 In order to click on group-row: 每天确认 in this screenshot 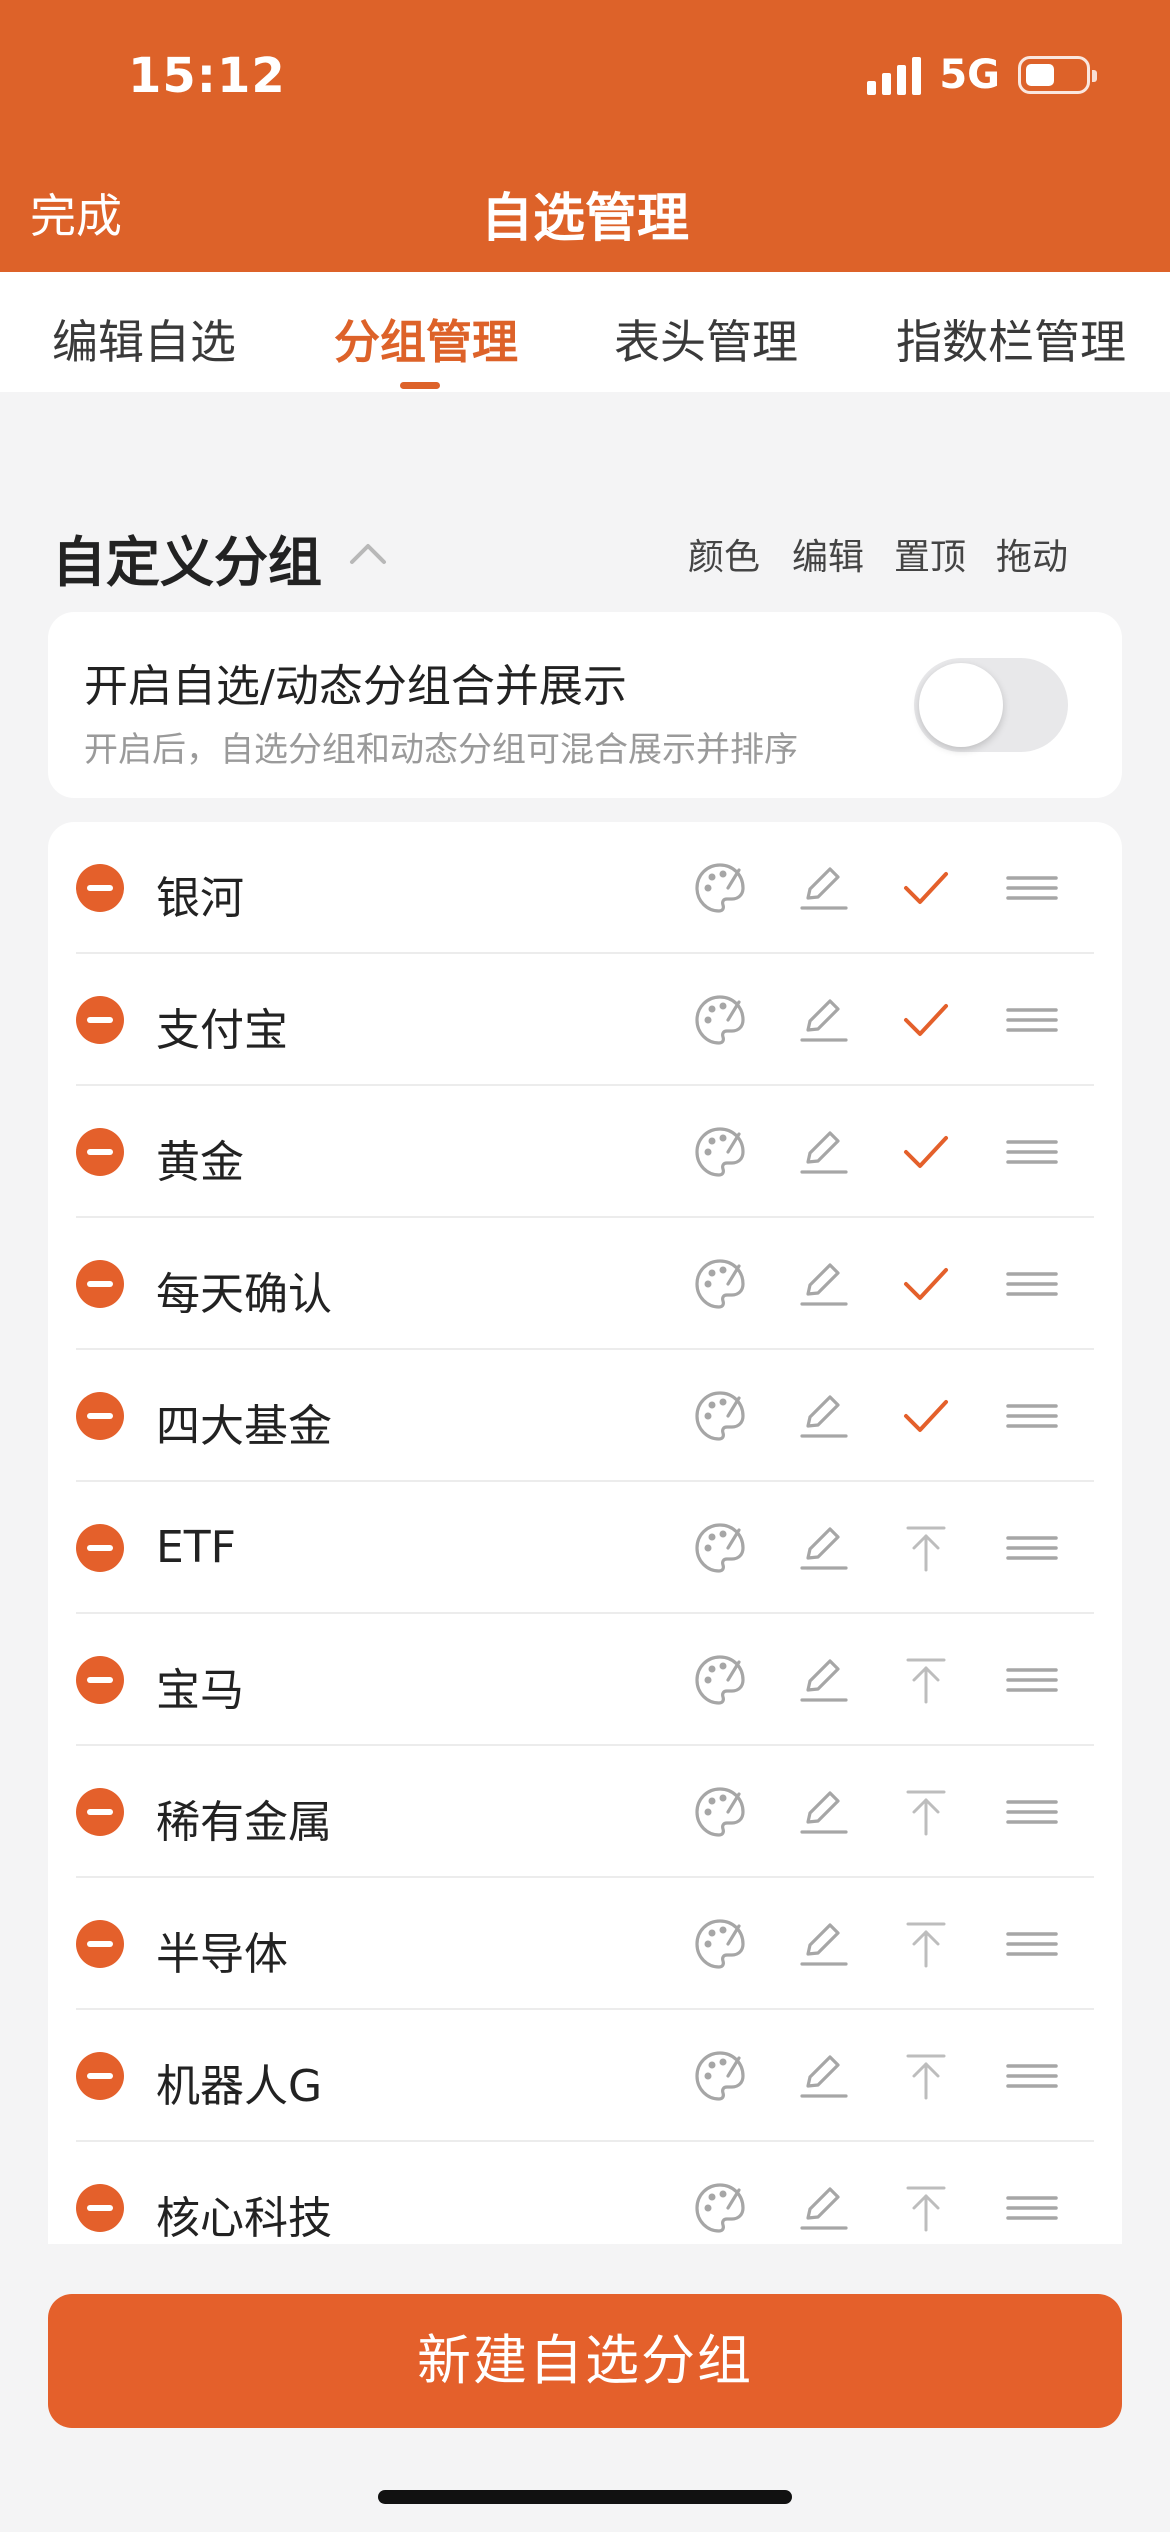, I will do `click(585, 1284)`.